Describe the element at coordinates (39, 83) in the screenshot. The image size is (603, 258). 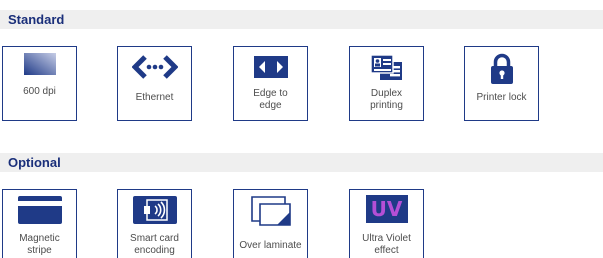
I see `feature-card-600-dpi: 600 dpi` at that location.